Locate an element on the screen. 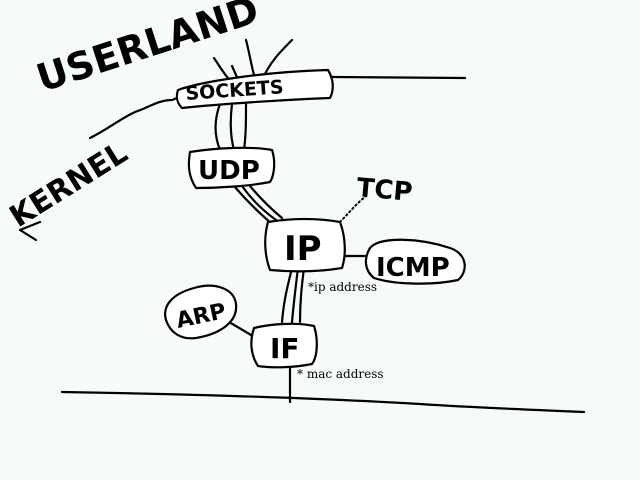 The height and width of the screenshot is (484, 640). mac-address-note: * mac address is located at coordinates (340, 374).